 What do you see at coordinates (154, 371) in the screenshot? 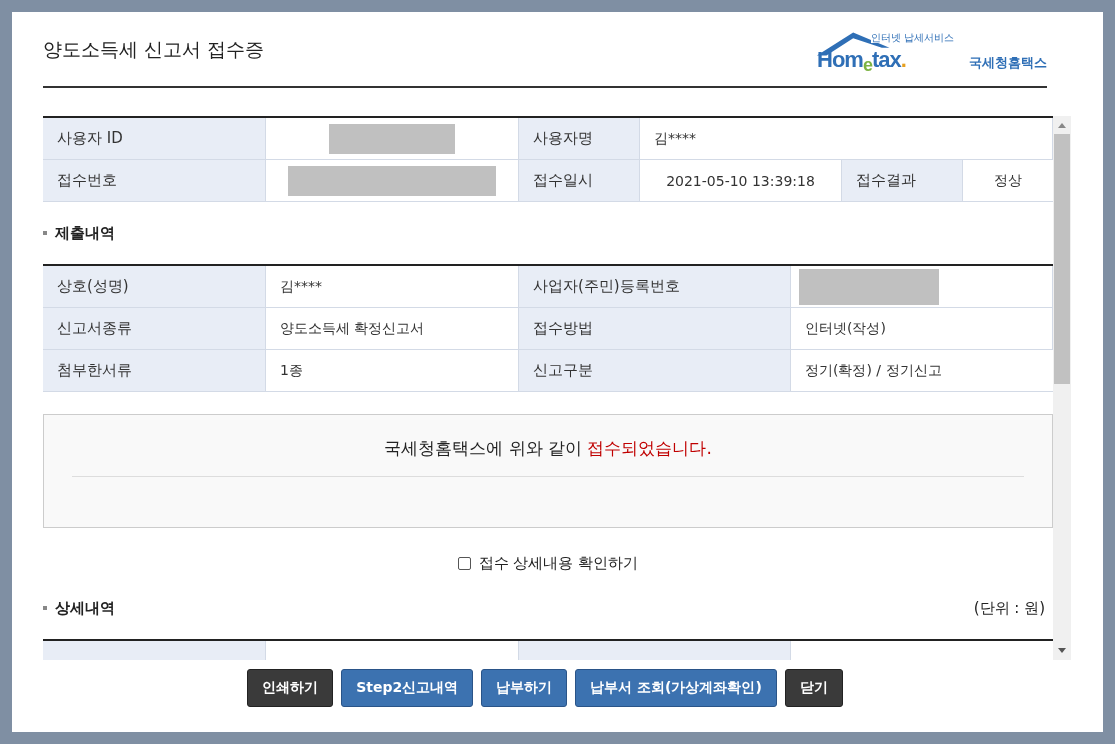
I see `table-label: 첨부한서류` at bounding box center [154, 371].